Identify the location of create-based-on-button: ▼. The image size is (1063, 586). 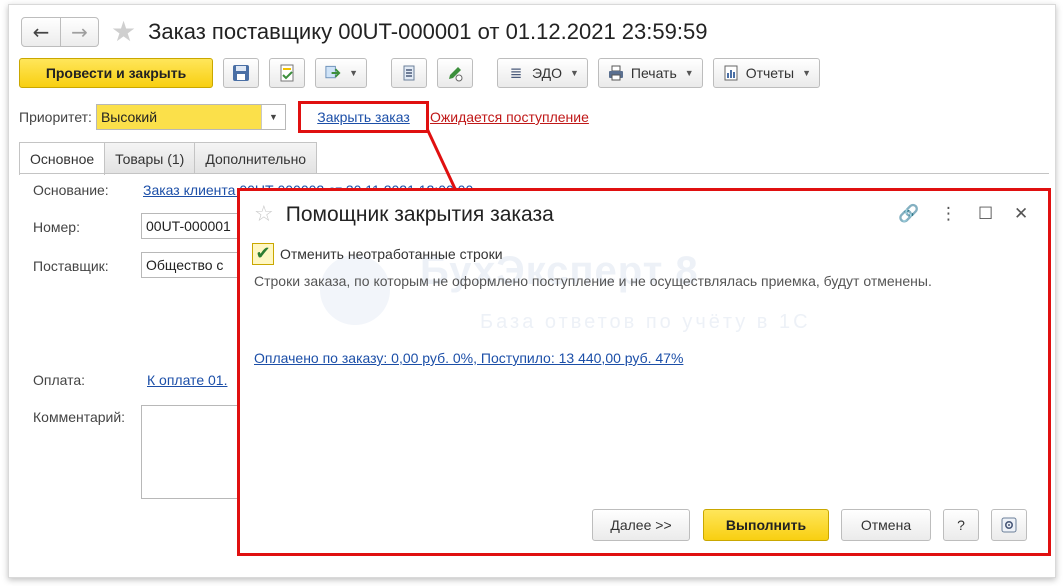
(341, 73).